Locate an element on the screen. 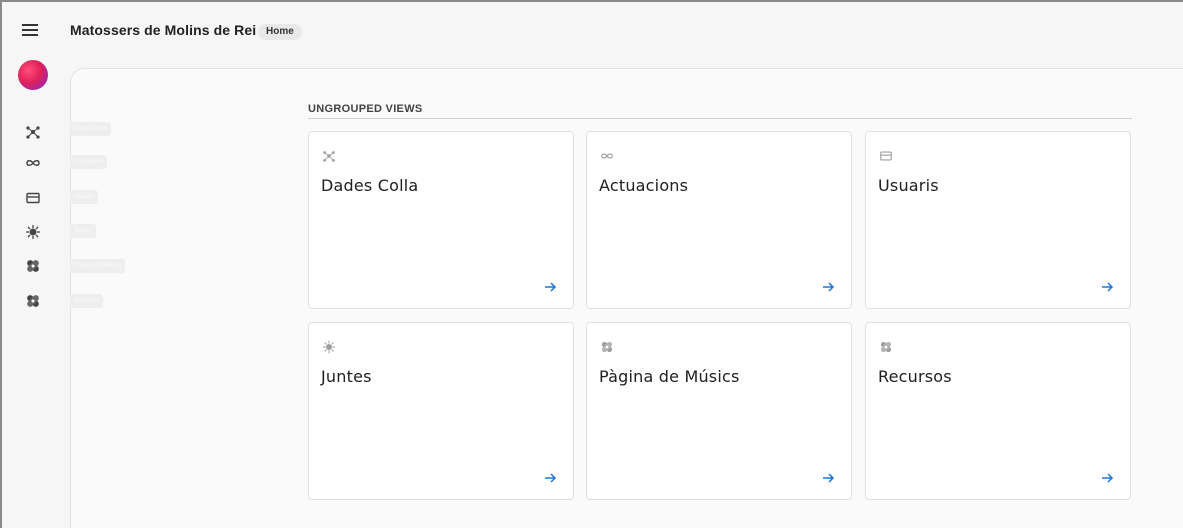 This screenshot has width=1183, height=528. sidebar-item-pagina-de-musics is located at coordinates (33, 266).